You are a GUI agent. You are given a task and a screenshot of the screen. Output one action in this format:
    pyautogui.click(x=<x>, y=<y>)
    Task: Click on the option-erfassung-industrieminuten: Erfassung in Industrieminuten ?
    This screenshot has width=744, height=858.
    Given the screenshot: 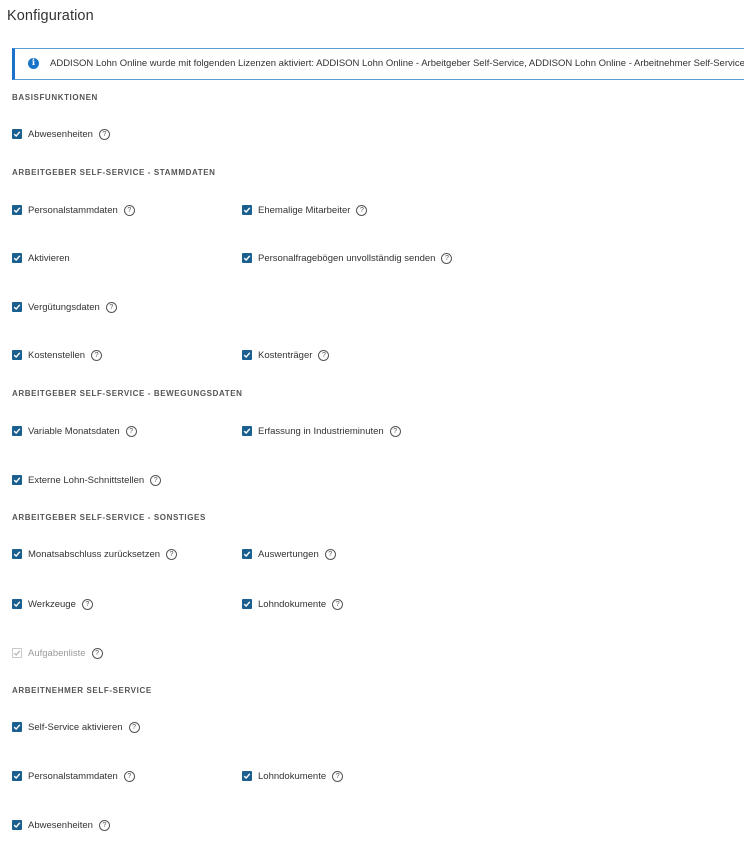 What is the action you would take?
    pyautogui.click(x=321, y=431)
    